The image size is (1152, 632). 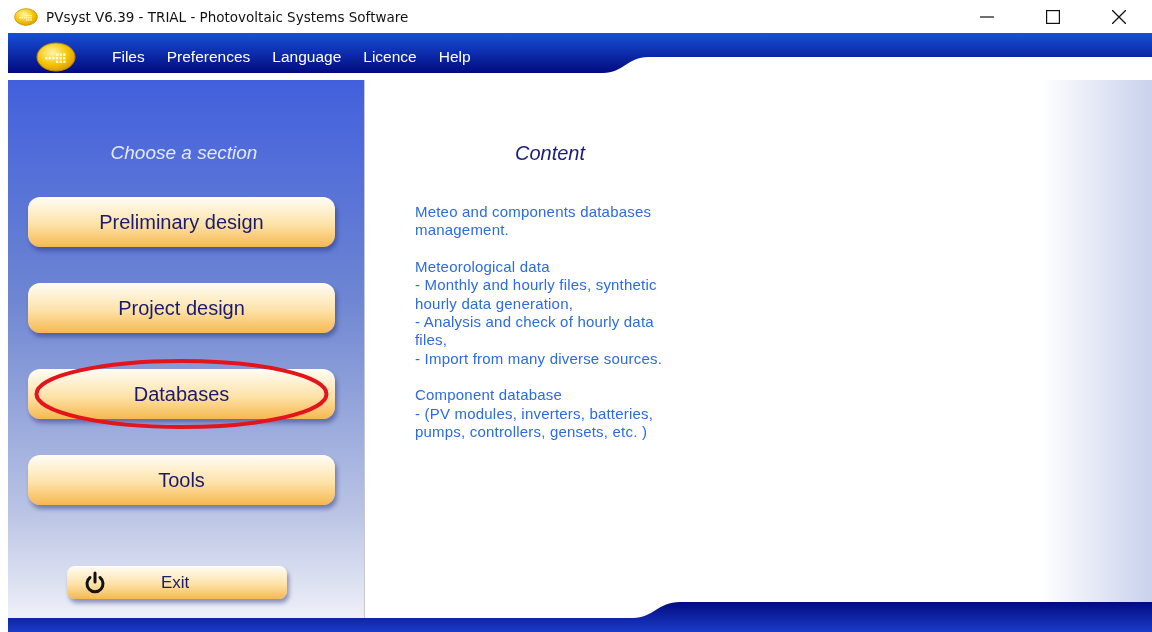 I want to click on section-button: Tools, so click(x=181, y=480).